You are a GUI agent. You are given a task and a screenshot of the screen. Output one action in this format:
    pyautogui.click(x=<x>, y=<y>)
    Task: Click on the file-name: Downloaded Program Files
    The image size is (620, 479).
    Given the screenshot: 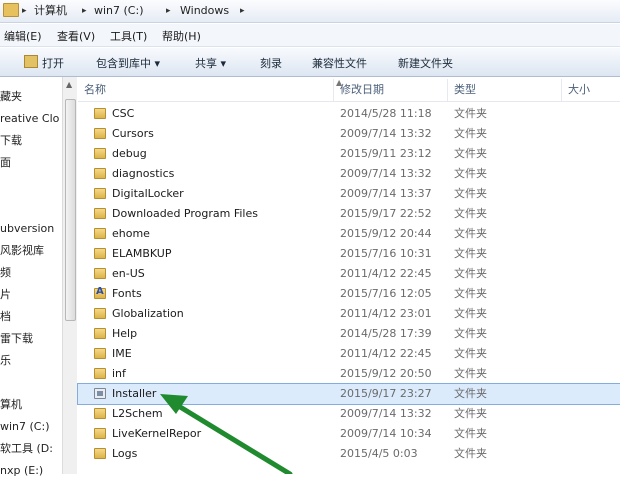 What is the action you would take?
    pyautogui.click(x=185, y=213)
    